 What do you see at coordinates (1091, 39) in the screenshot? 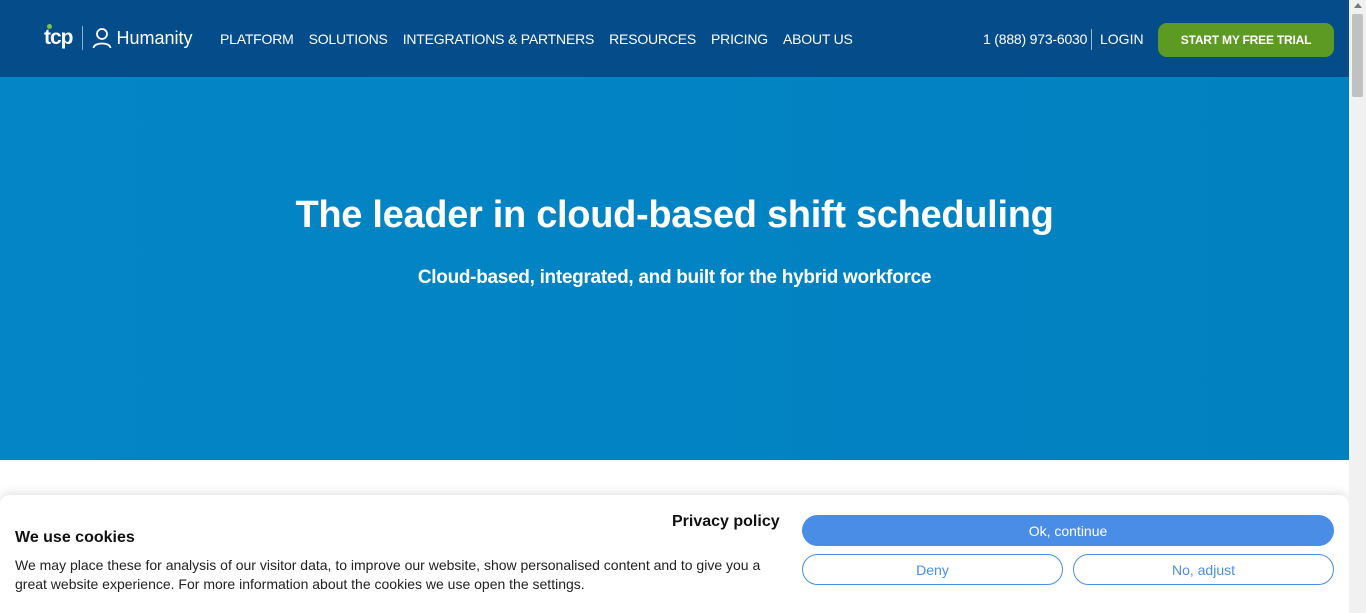
I see `nav-divider` at bounding box center [1091, 39].